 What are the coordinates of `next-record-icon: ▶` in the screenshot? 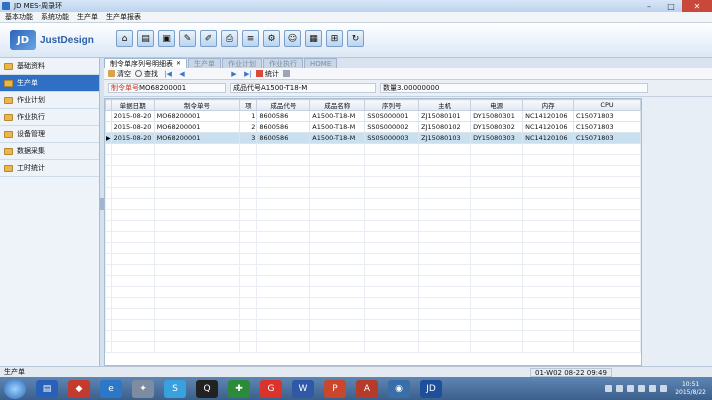 It's located at (234, 74).